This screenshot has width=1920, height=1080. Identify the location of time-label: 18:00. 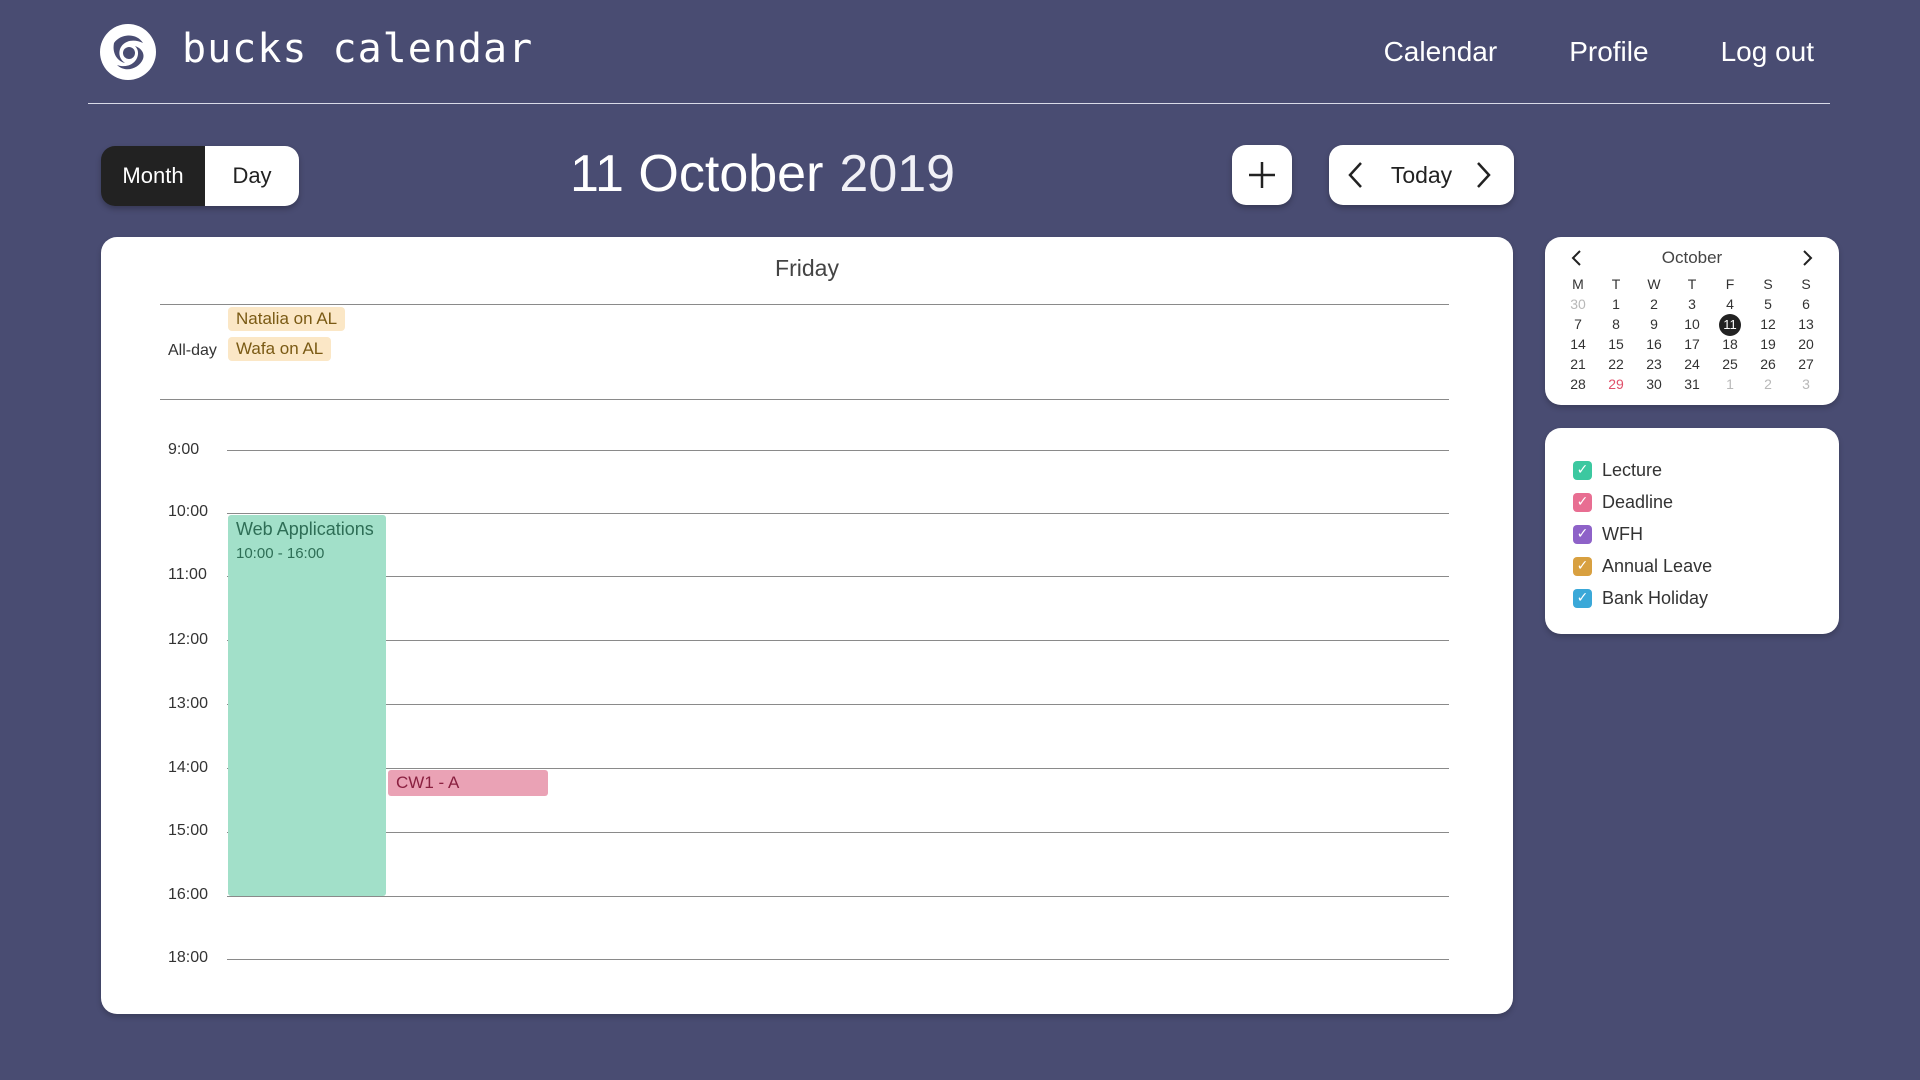
(188, 957).